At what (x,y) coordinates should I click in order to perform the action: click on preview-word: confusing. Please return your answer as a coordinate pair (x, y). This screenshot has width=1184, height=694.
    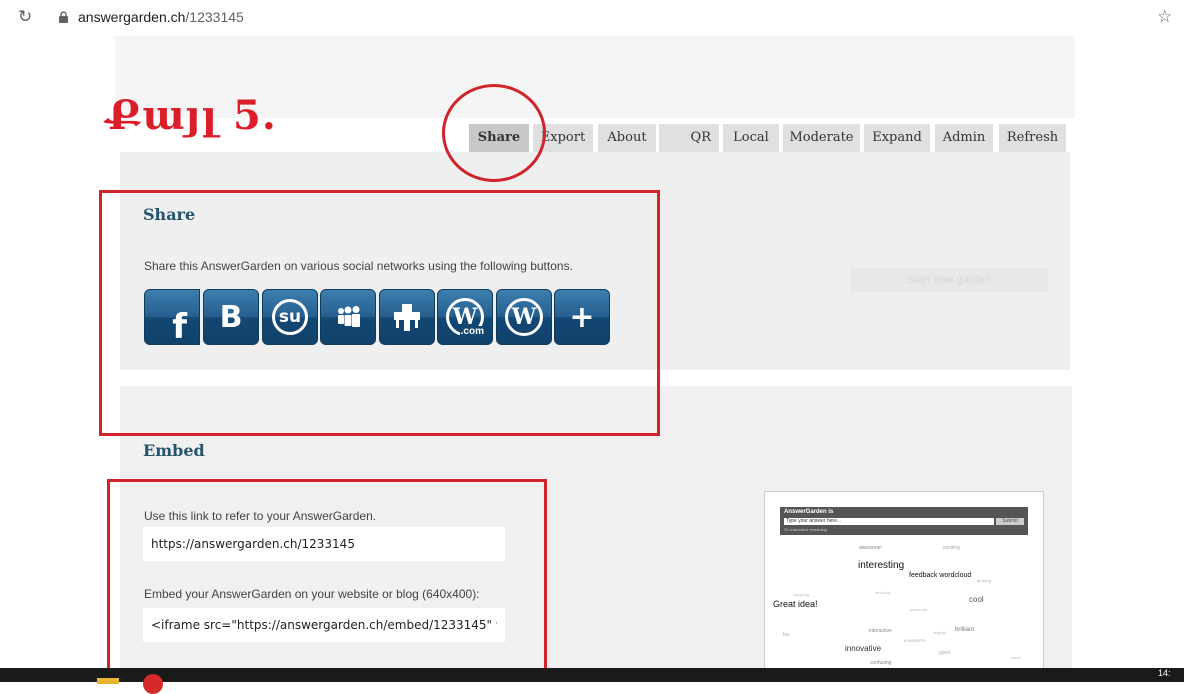
    Looking at the image, I should click on (881, 663).